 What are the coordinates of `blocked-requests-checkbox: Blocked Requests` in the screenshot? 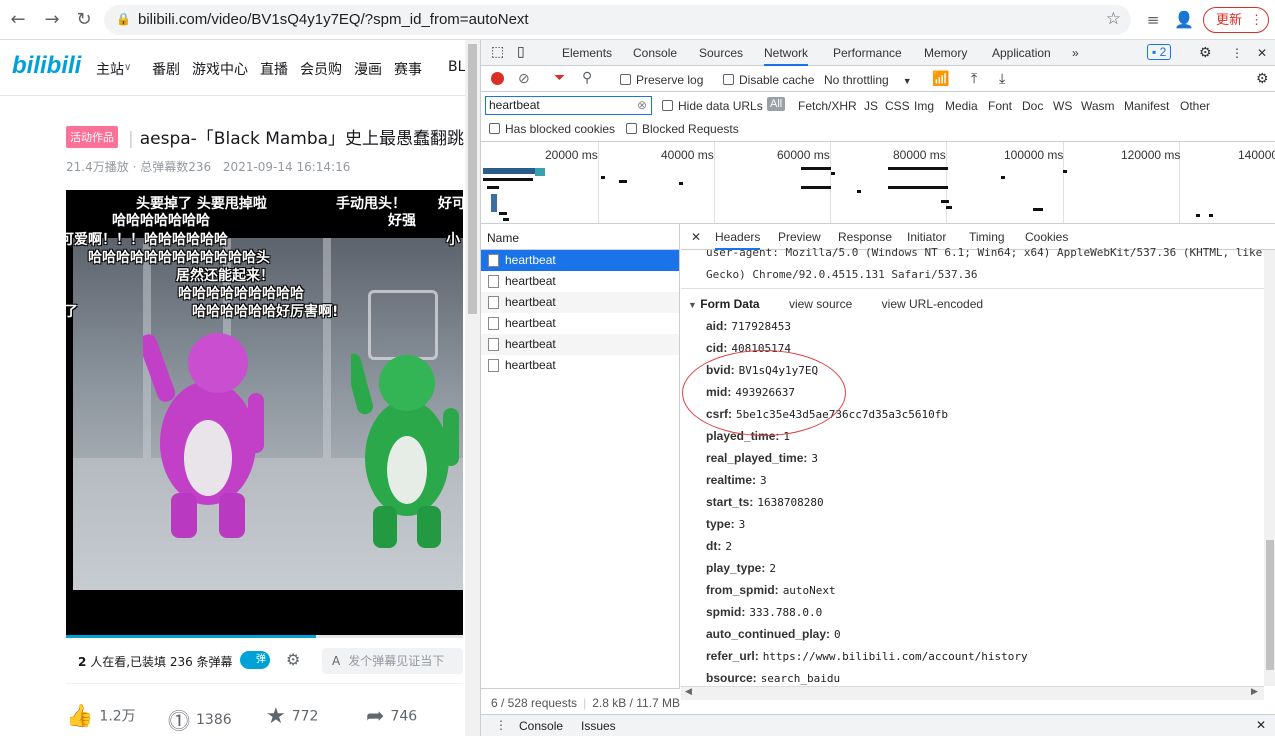 It's located at (682, 129).